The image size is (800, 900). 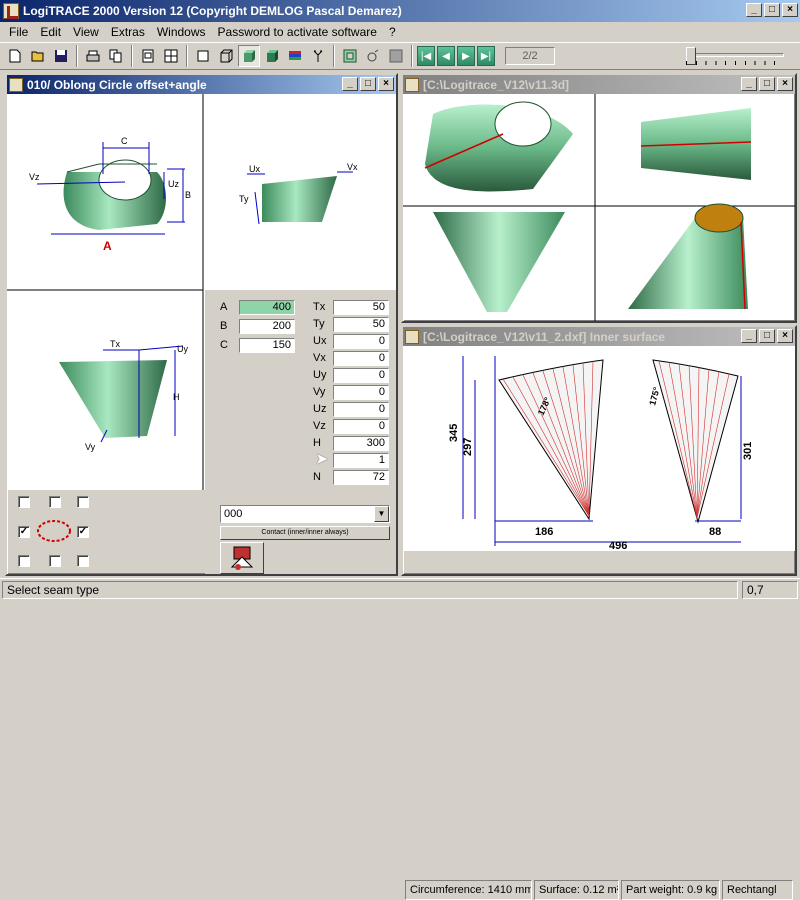 What do you see at coordinates (224, 326) in the screenshot?
I see `param-label-b: B` at bounding box center [224, 326].